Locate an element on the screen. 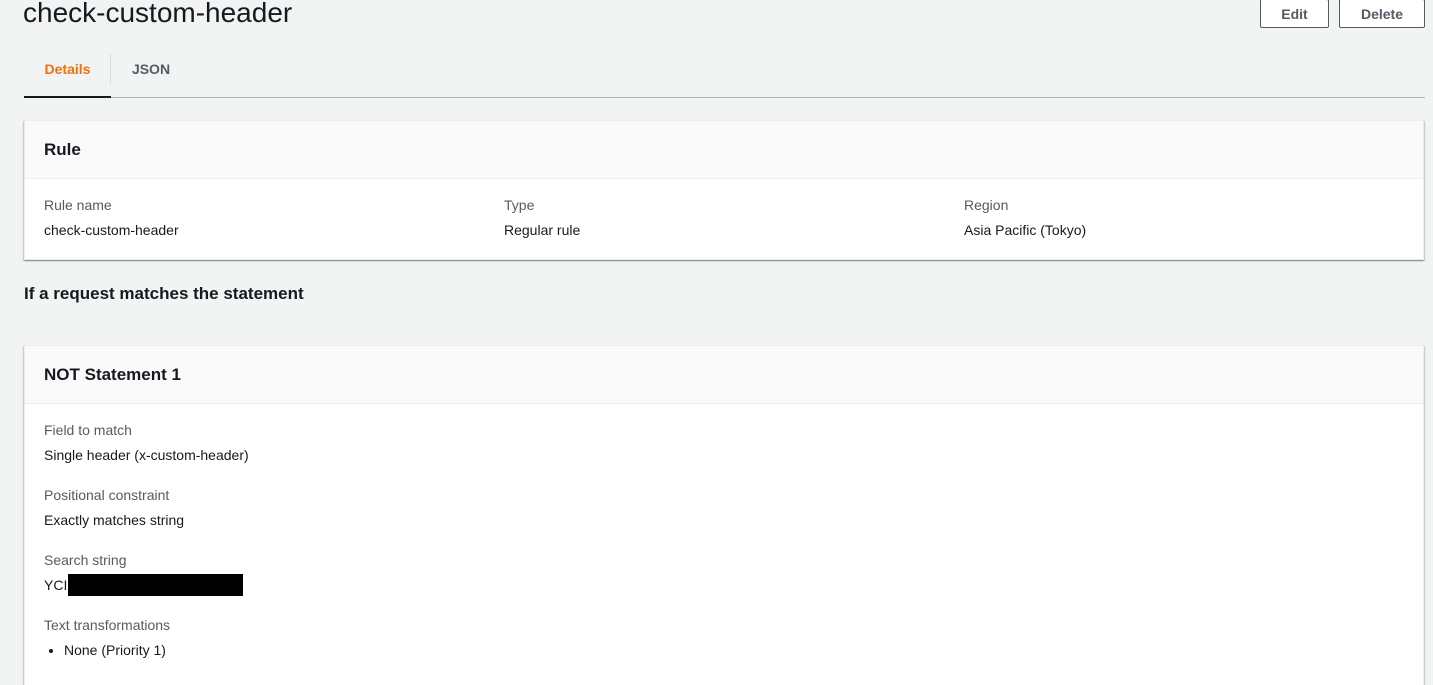 The height and width of the screenshot is (685, 1433). positional-constraint-label: Positional constraint is located at coordinates (107, 495).